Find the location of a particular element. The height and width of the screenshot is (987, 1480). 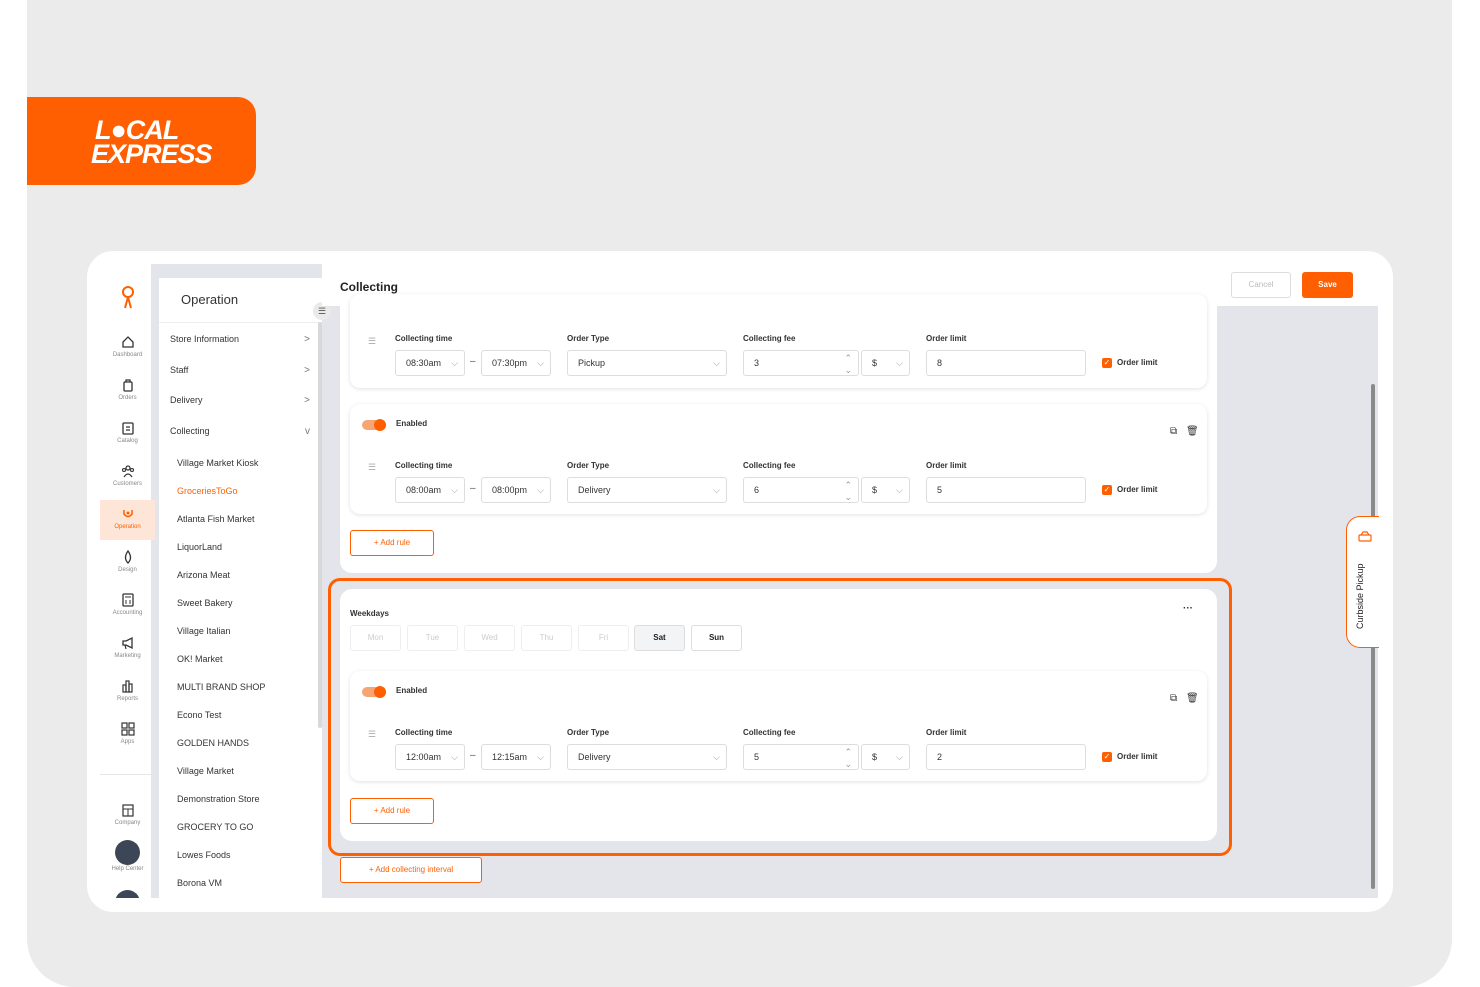

nav-label: Orders is located at coordinates (127, 398).